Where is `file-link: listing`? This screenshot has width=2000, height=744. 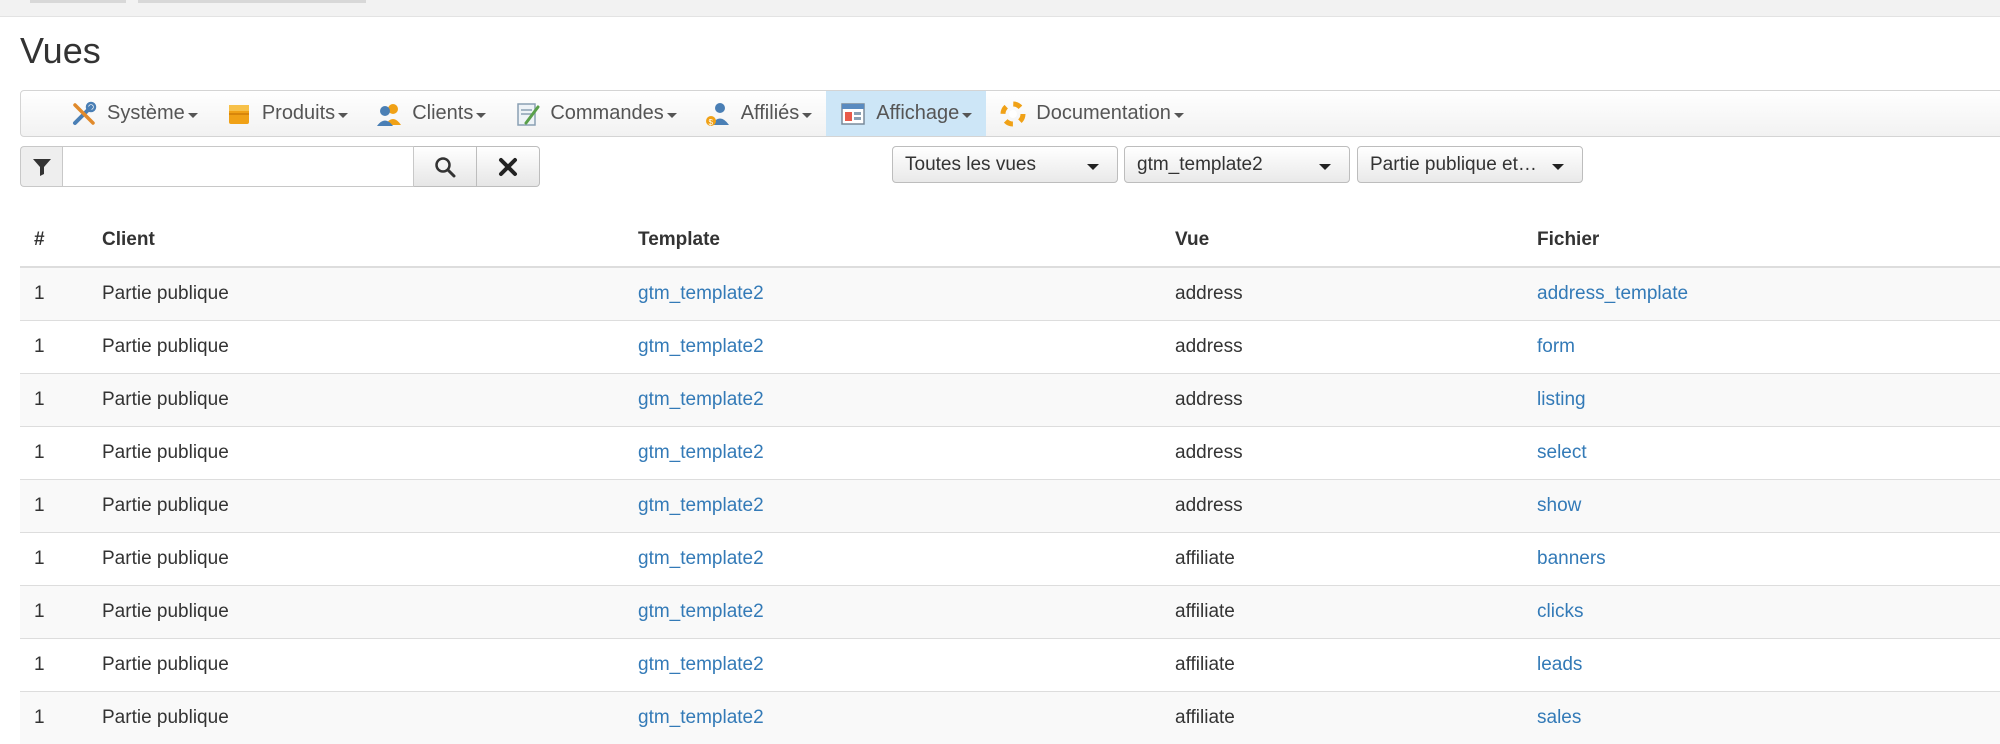
file-link: listing is located at coordinates (1561, 399).